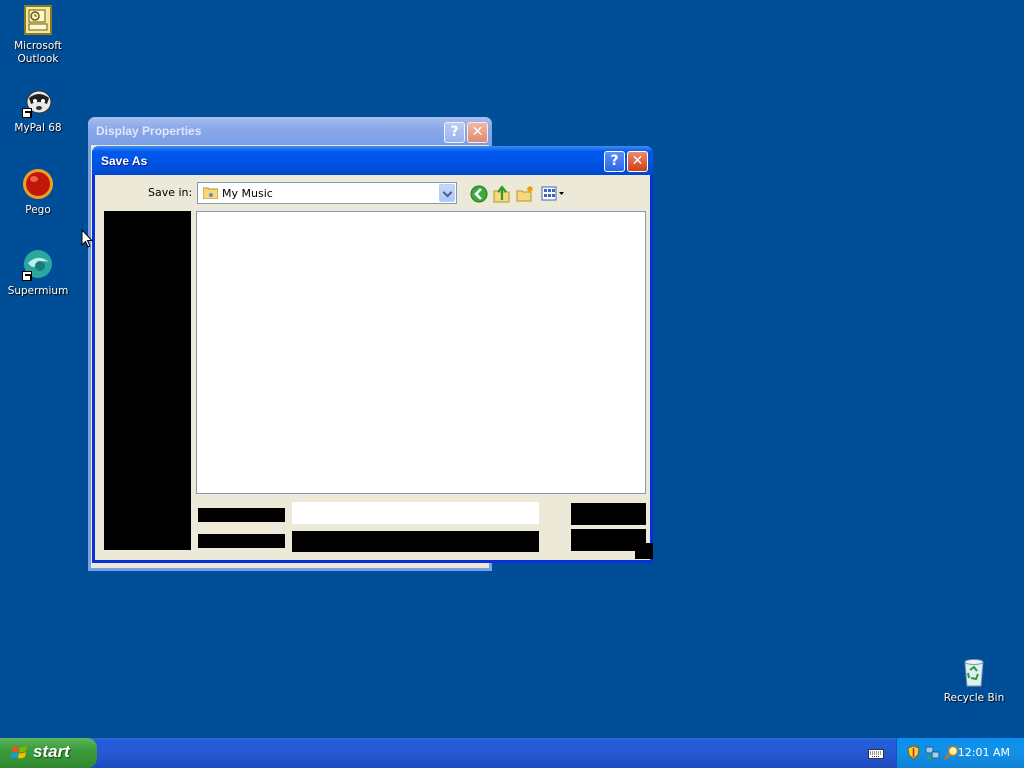 The image size is (1024, 768). I want to click on mypal-icon, so click(38, 102).